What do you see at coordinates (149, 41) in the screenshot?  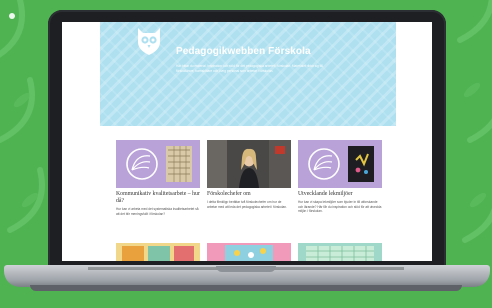 I see `owl-logo-icon` at bounding box center [149, 41].